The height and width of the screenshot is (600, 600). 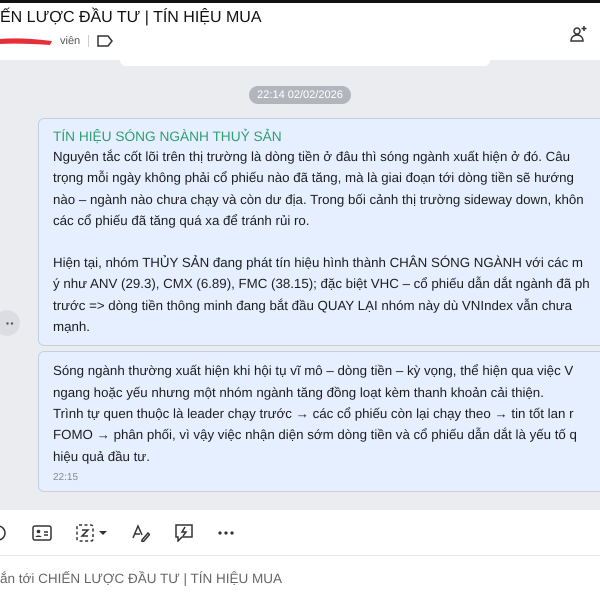 What do you see at coordinates (141, 533) in the screenshot?
I see `text-format-button` at bounding box center [141, 533].